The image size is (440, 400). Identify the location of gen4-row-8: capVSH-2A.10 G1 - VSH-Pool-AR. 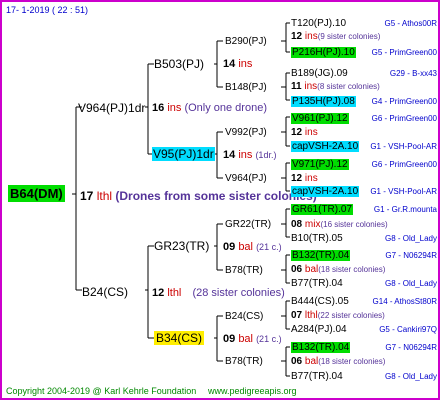
(364, 146).